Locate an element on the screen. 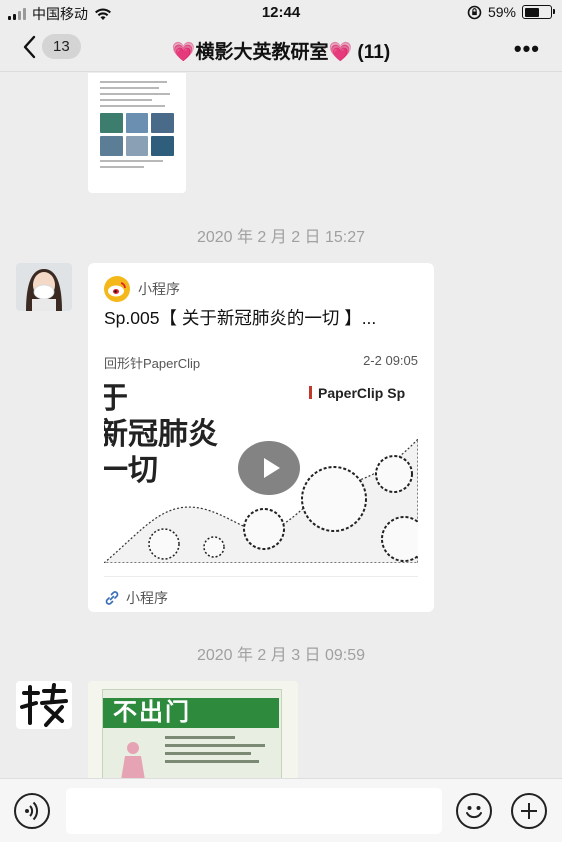 The height and width of the screenshot is (842, 562). plus-button is located at coordinates (529, 811).